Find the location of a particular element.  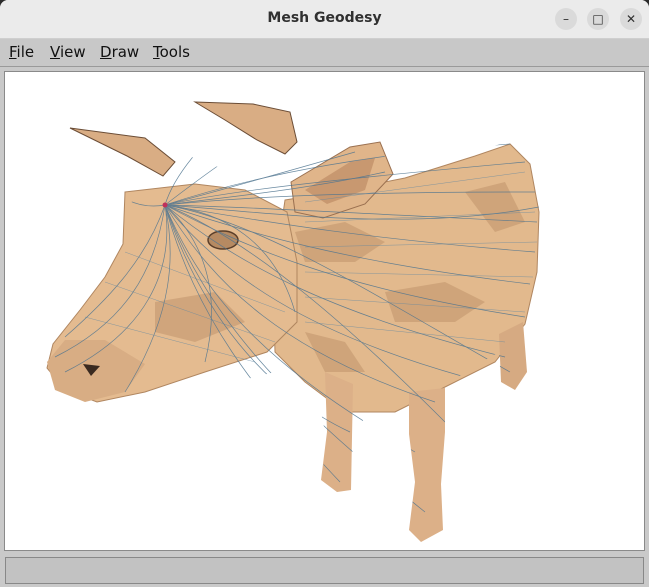

menu-view: View is located at coordinates (68, 52).